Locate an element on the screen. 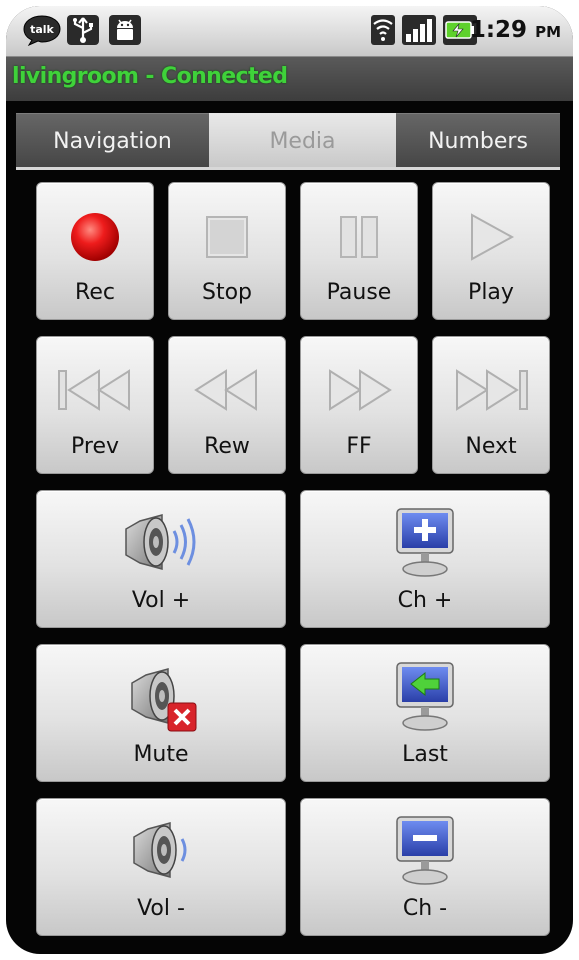  play-button: Play is located at coordinates (491, 251).